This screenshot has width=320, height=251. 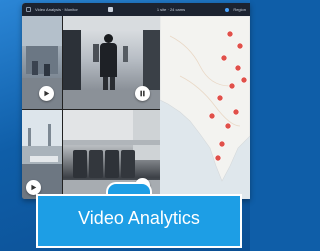 I want to click on window-menu-icon, so click(x=28, y=9).